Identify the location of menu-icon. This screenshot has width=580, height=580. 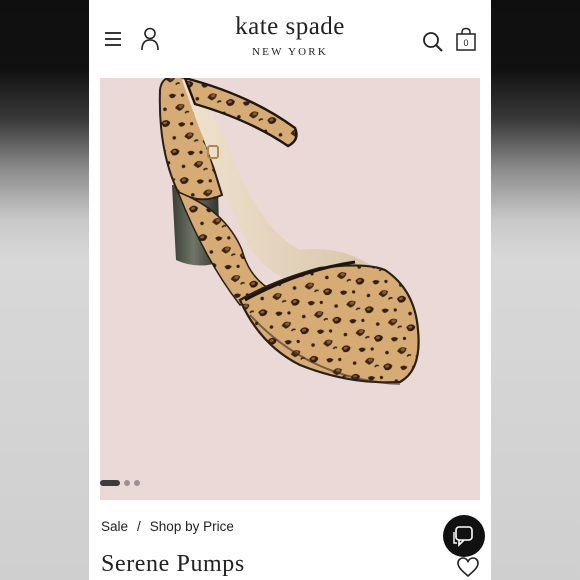
(114, 39).